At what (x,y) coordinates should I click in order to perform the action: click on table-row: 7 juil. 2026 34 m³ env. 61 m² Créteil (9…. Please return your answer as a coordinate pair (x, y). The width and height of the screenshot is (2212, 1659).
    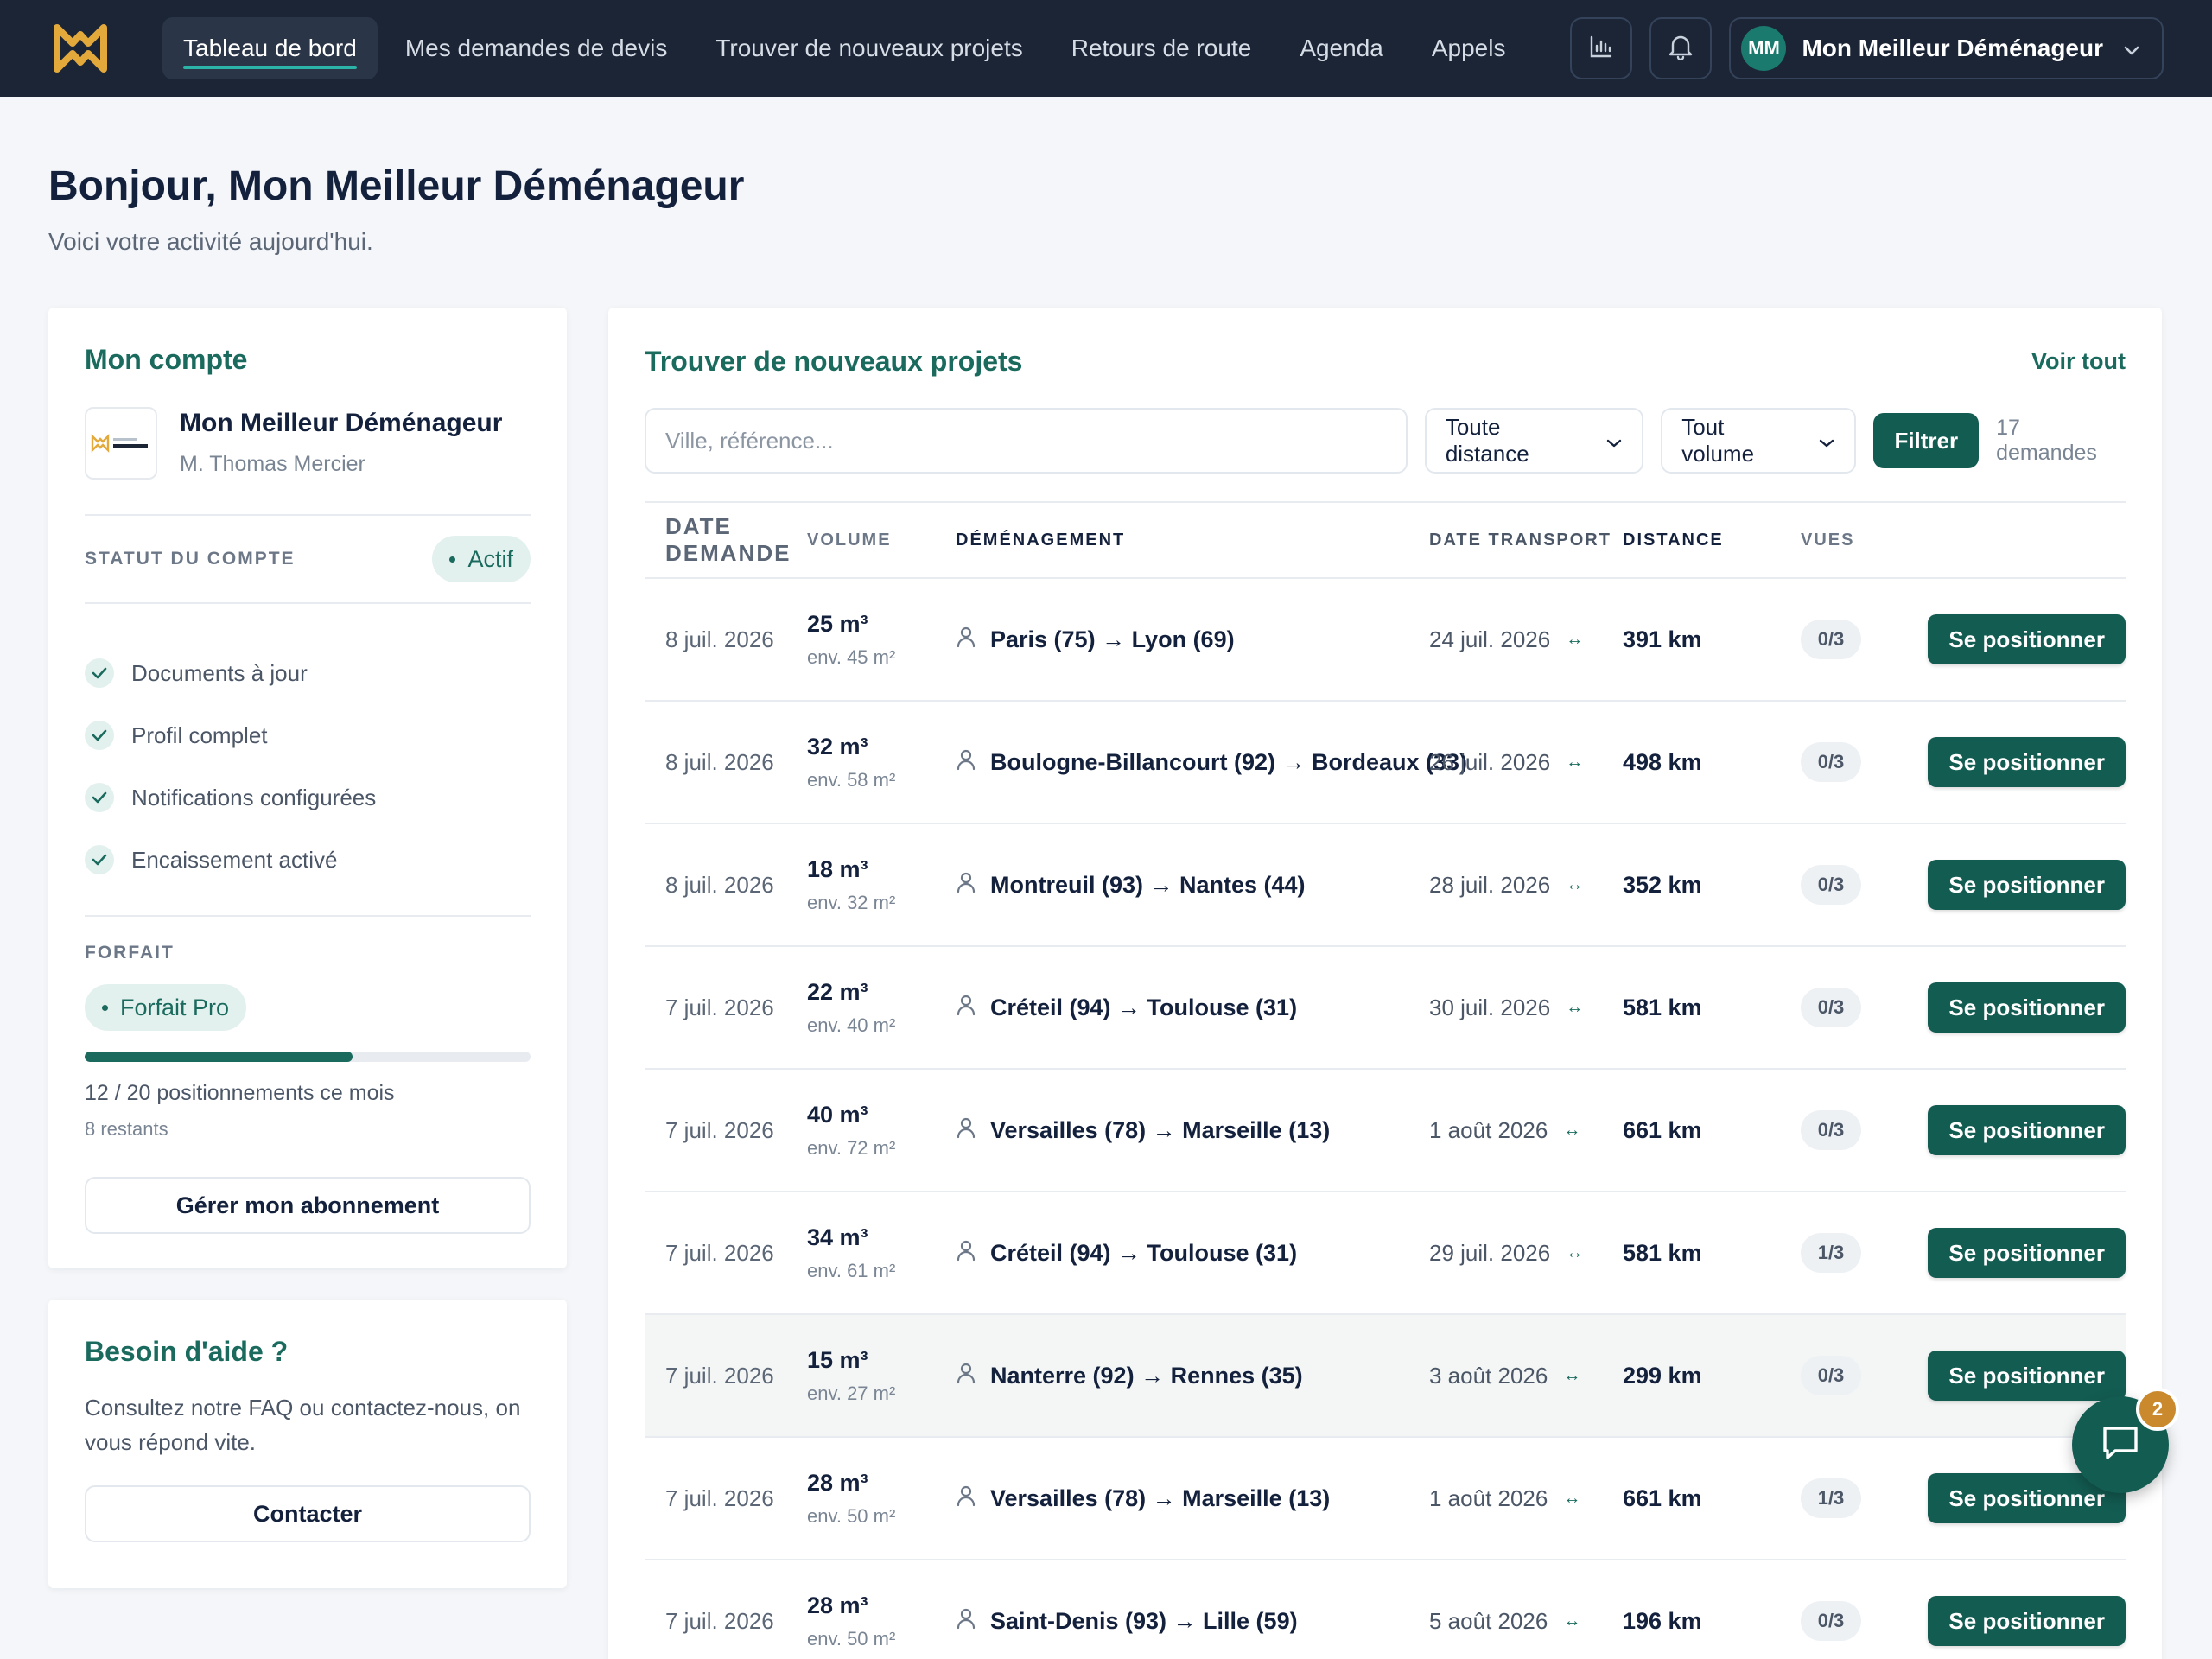
    Looking at the image, I should click on (1385, 1253).